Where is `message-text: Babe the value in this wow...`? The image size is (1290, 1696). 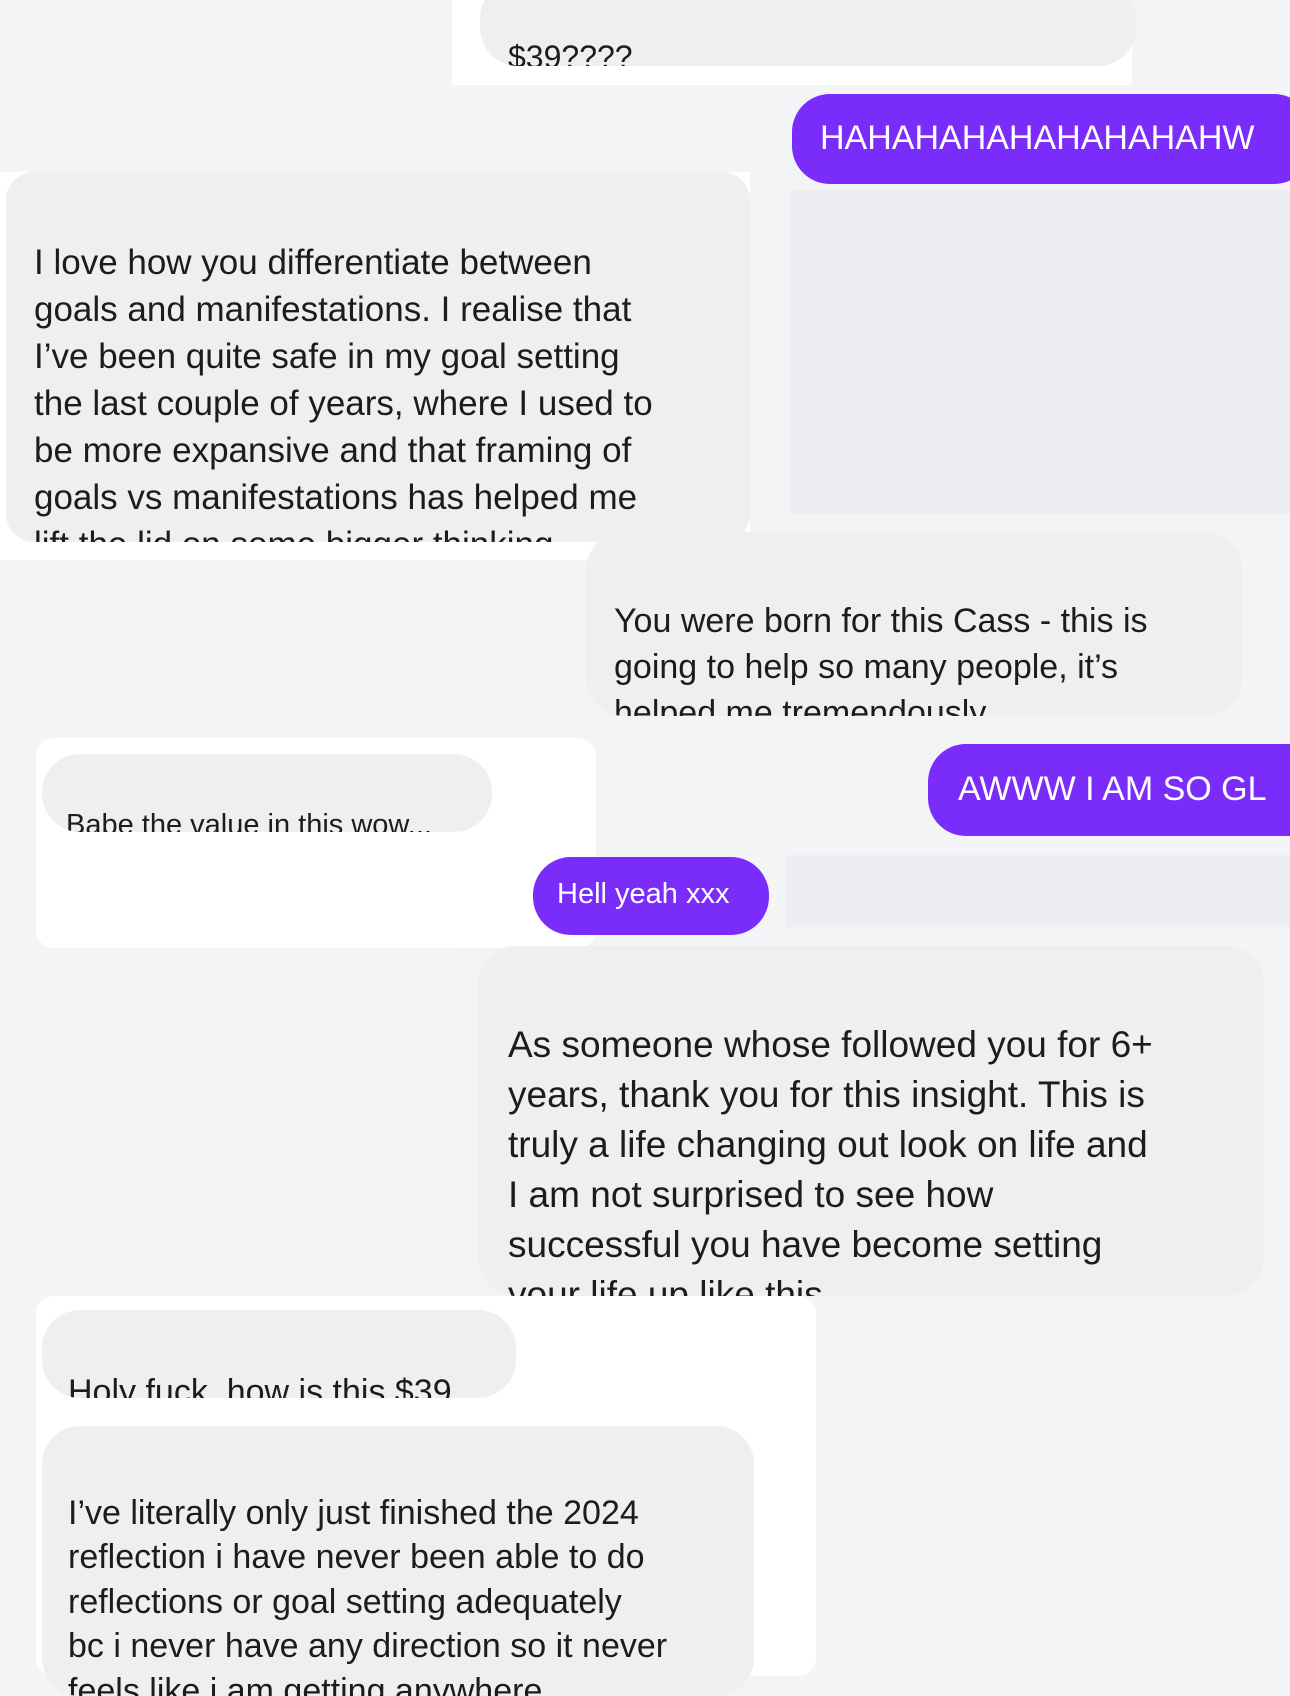 message-text: Babe the value in this wow... is located at coordinates (279, 820).